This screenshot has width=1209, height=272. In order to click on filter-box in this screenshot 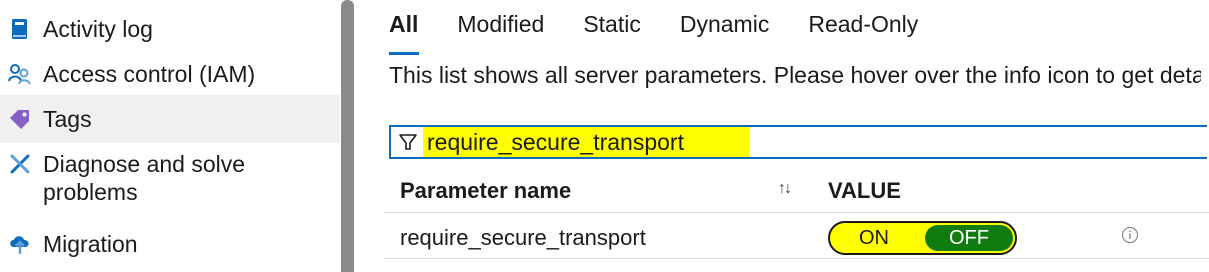, I will do `click(798, 142)`.